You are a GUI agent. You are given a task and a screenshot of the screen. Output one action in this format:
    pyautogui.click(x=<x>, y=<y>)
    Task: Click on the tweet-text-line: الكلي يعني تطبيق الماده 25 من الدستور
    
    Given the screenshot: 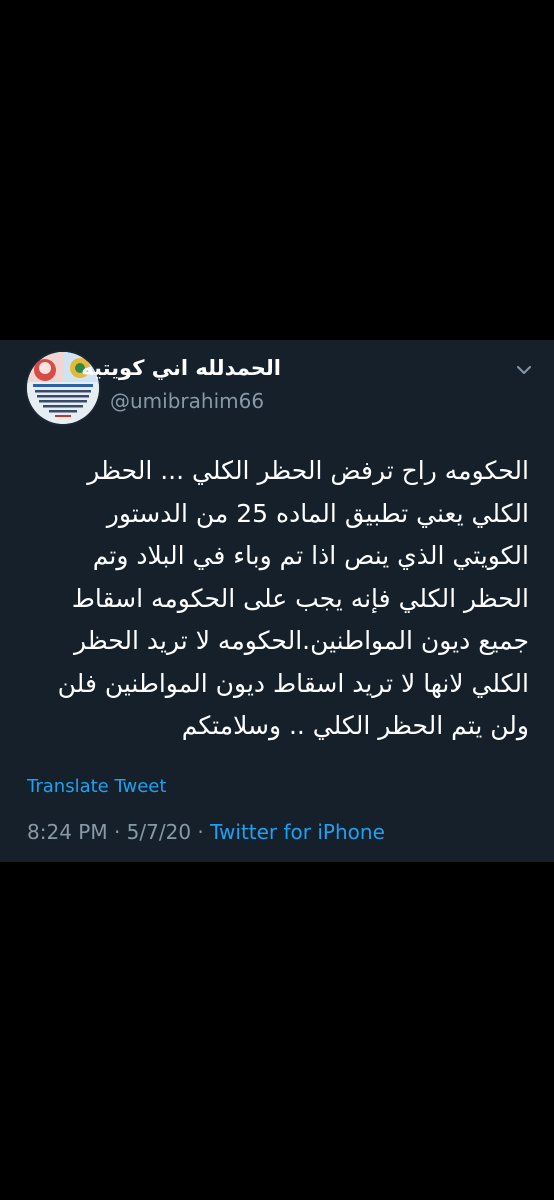 What is the action you would take?
    pyautogui.click(x=317, y=513)
    